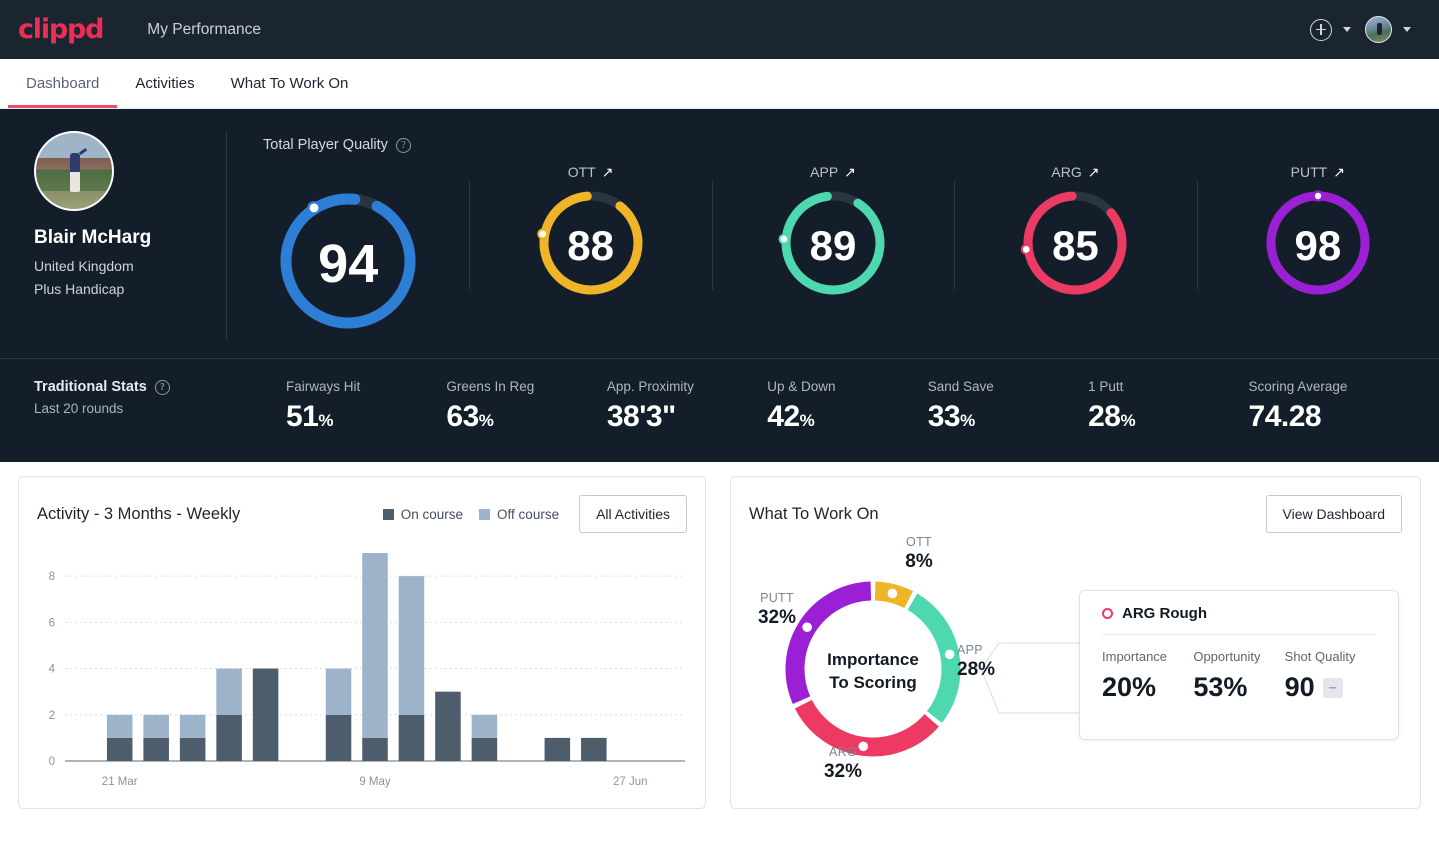  I want to click on stat-fairways-hit: Fairways Hit 51%, so click(366, 406).